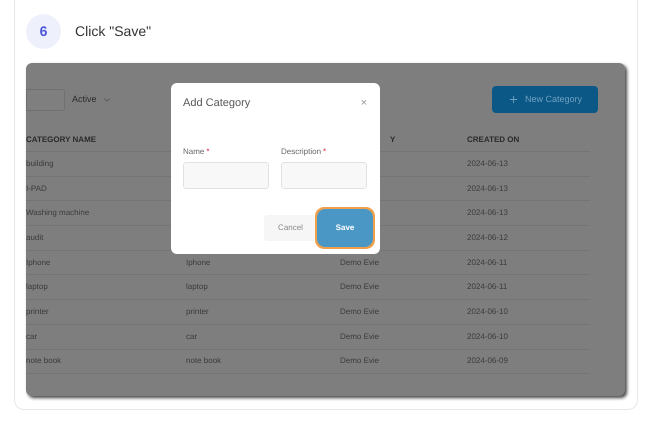 This screenshot has height=427, width=660. I want to click on step-instruction: Click "Save", so click(113, 31).